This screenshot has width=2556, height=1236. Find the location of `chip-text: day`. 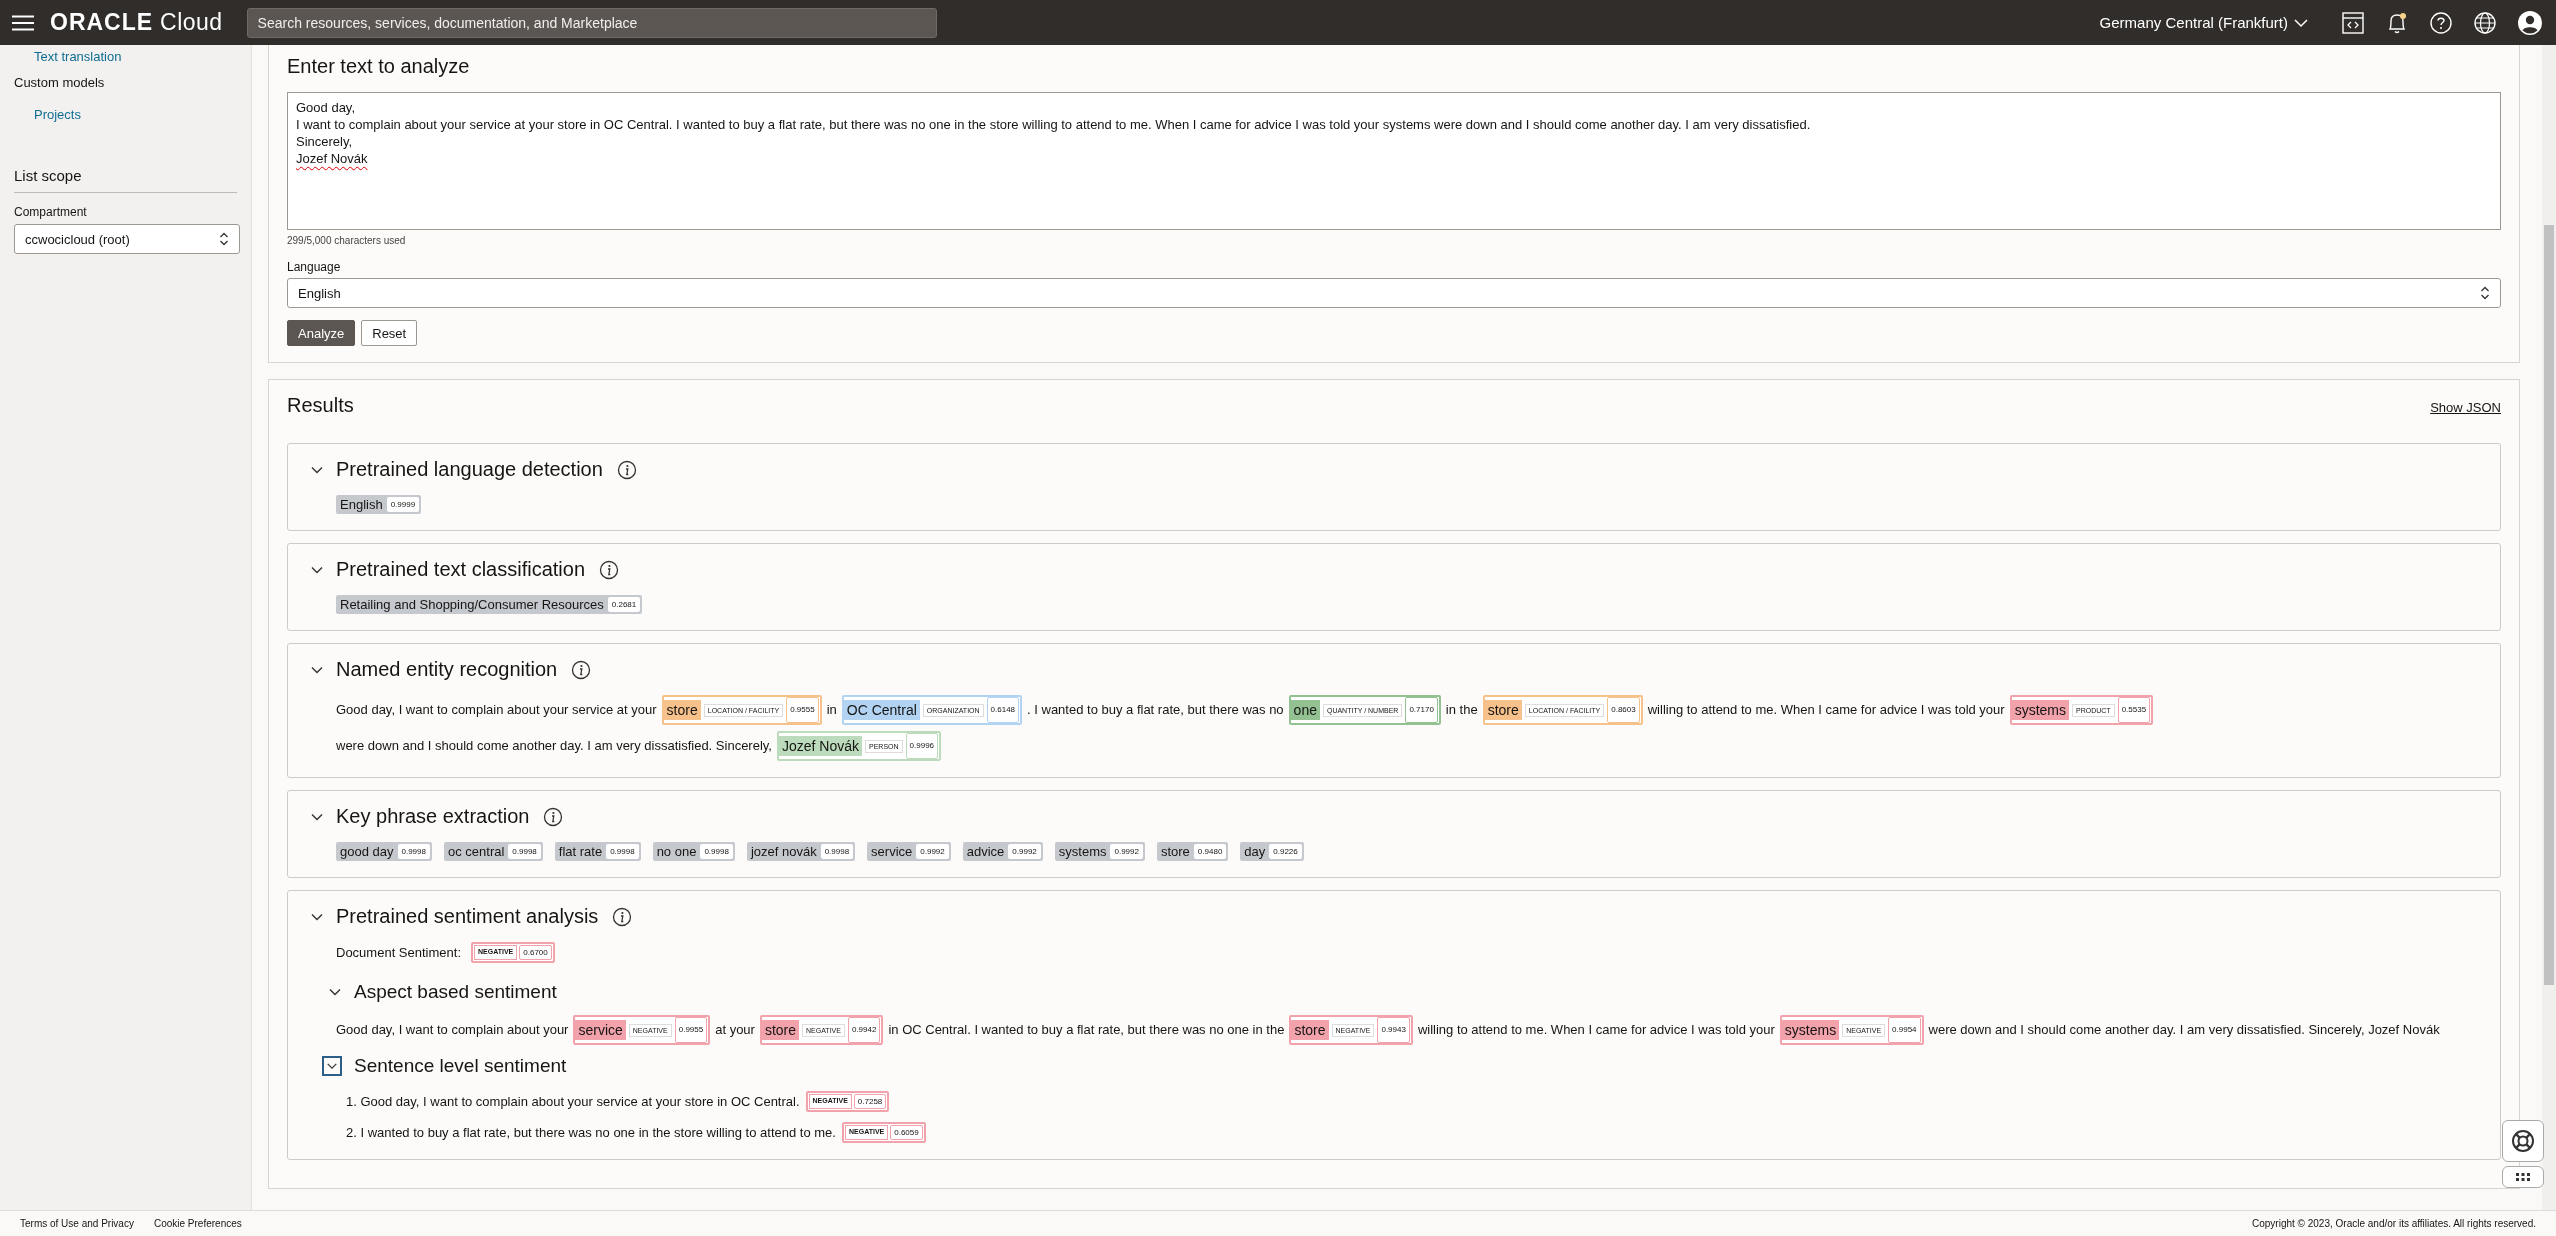

chip-text: day is located at coordinates (1254, 851).